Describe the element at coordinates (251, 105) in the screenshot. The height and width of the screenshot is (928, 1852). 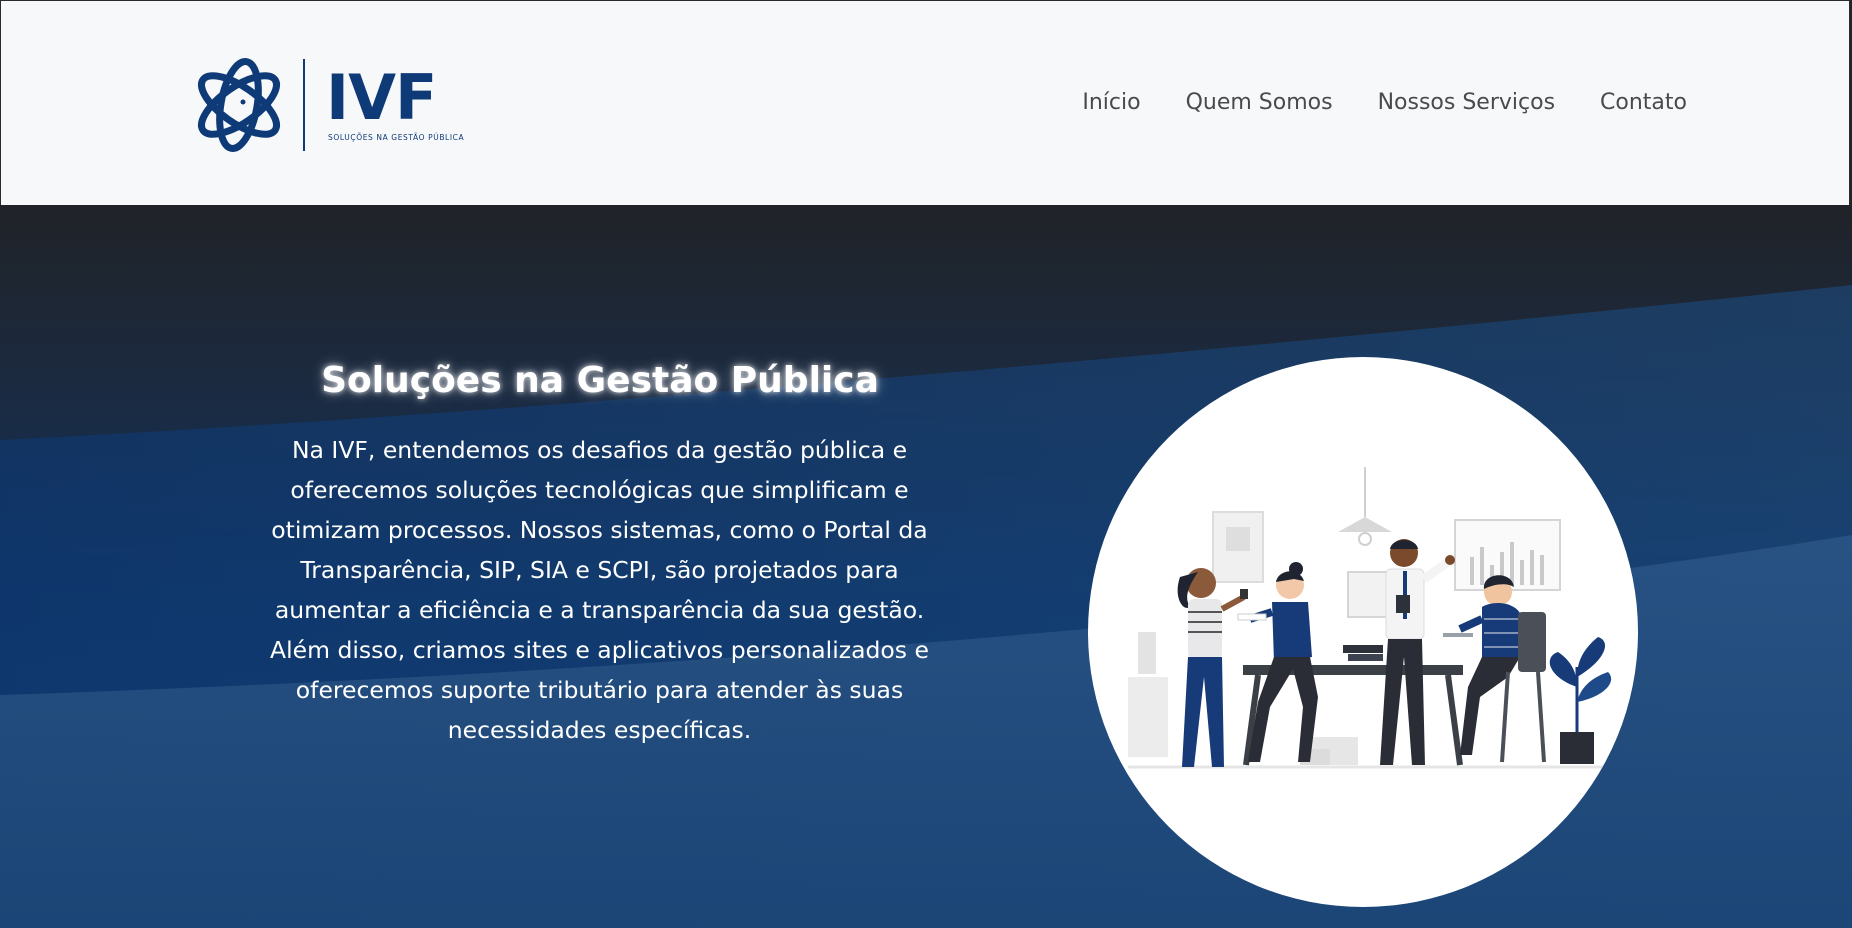
I see `atom-logo-icon` at that location.